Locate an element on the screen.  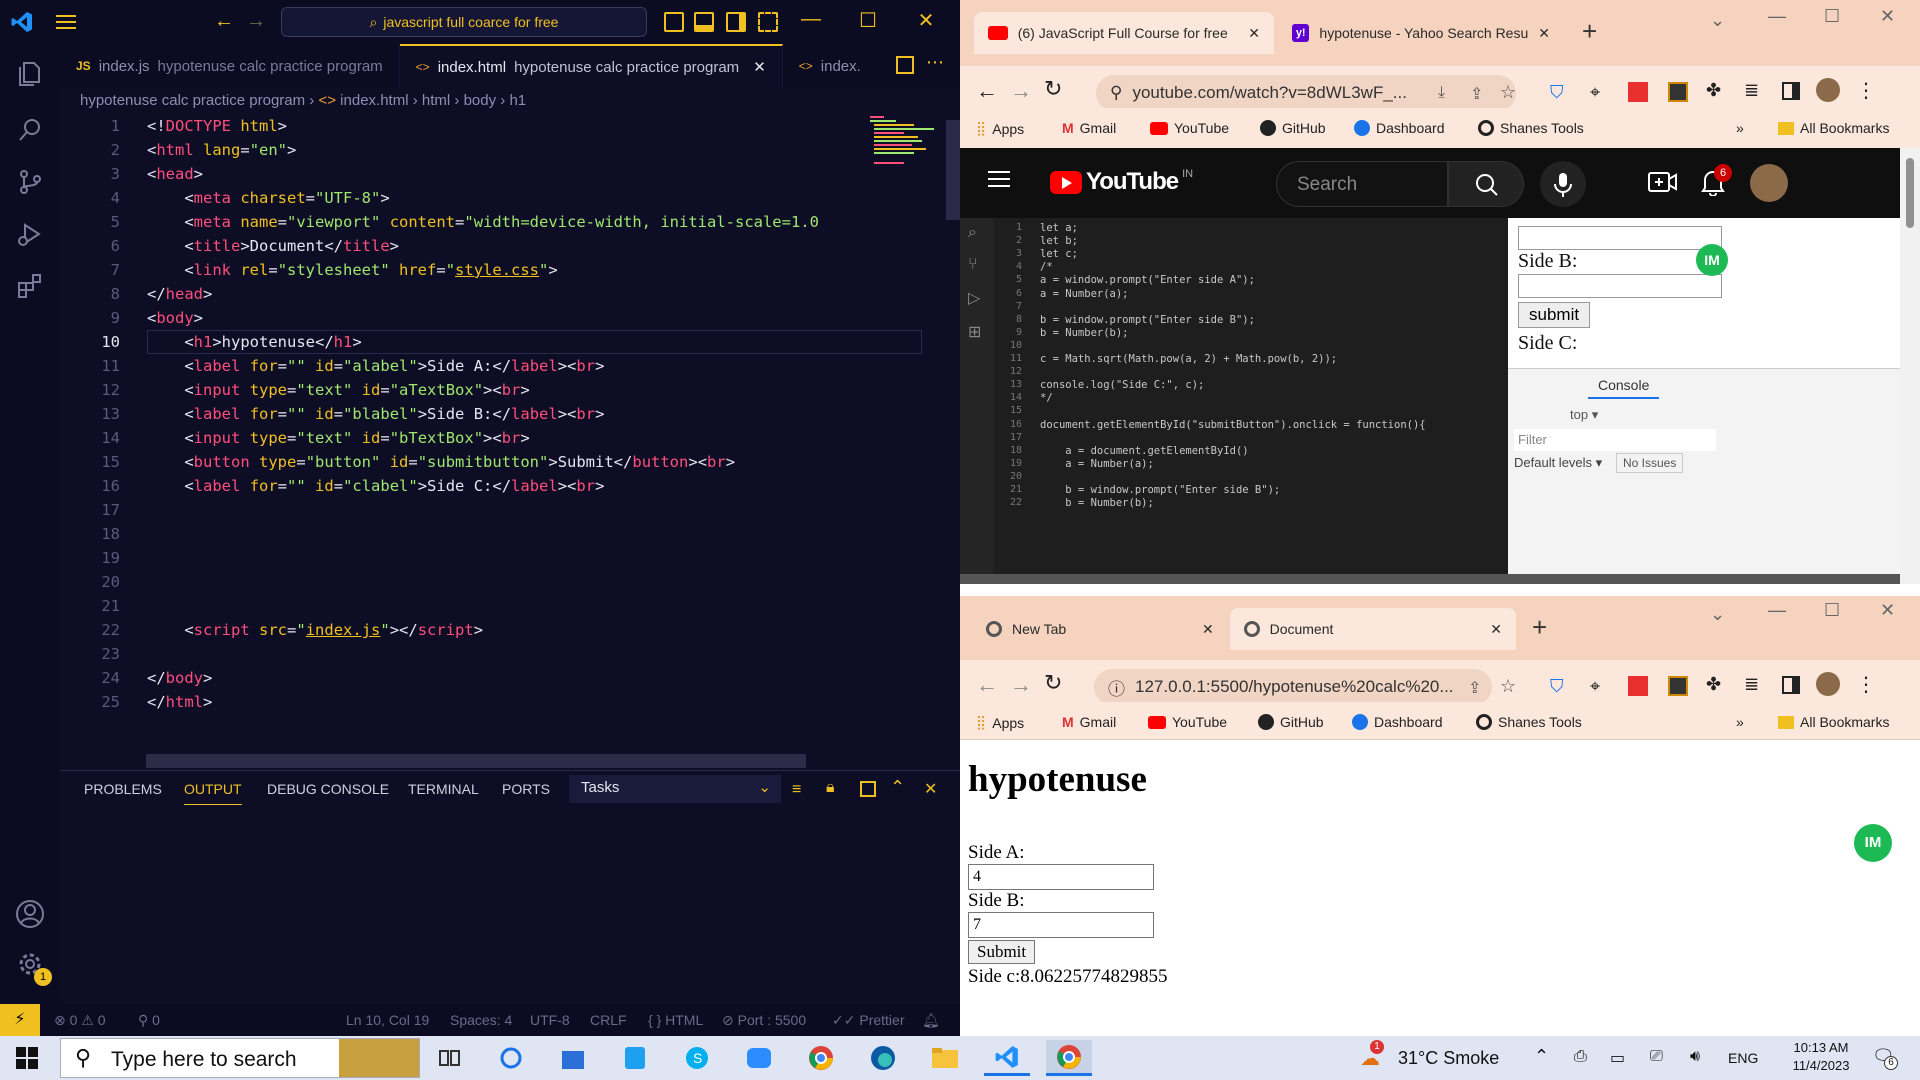
clear-output-icon: ≡ is located at coordinates (796, 790).